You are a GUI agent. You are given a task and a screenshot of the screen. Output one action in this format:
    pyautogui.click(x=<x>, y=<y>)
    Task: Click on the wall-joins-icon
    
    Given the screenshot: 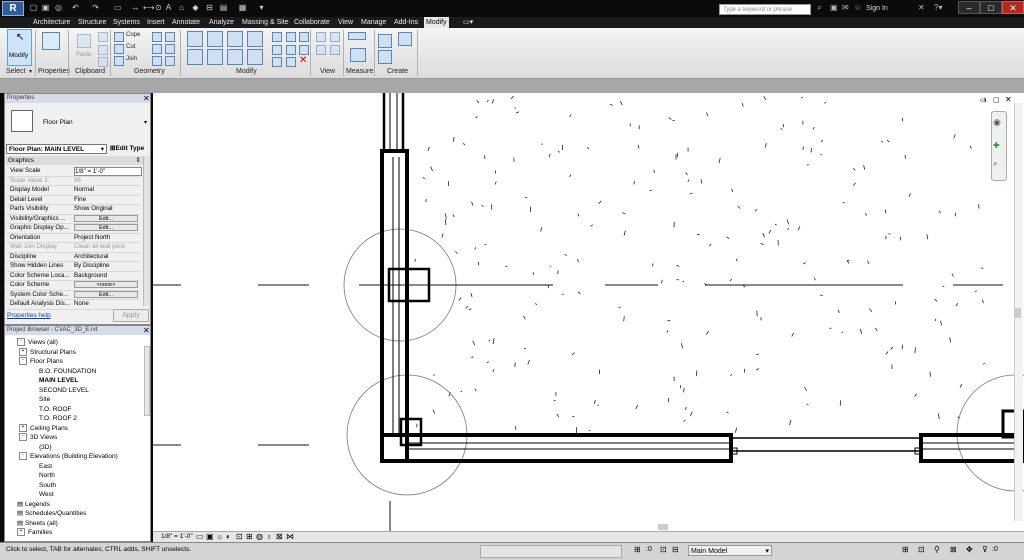 What is the action you would take?
    pyautogui.click(x=157, y=49)
    